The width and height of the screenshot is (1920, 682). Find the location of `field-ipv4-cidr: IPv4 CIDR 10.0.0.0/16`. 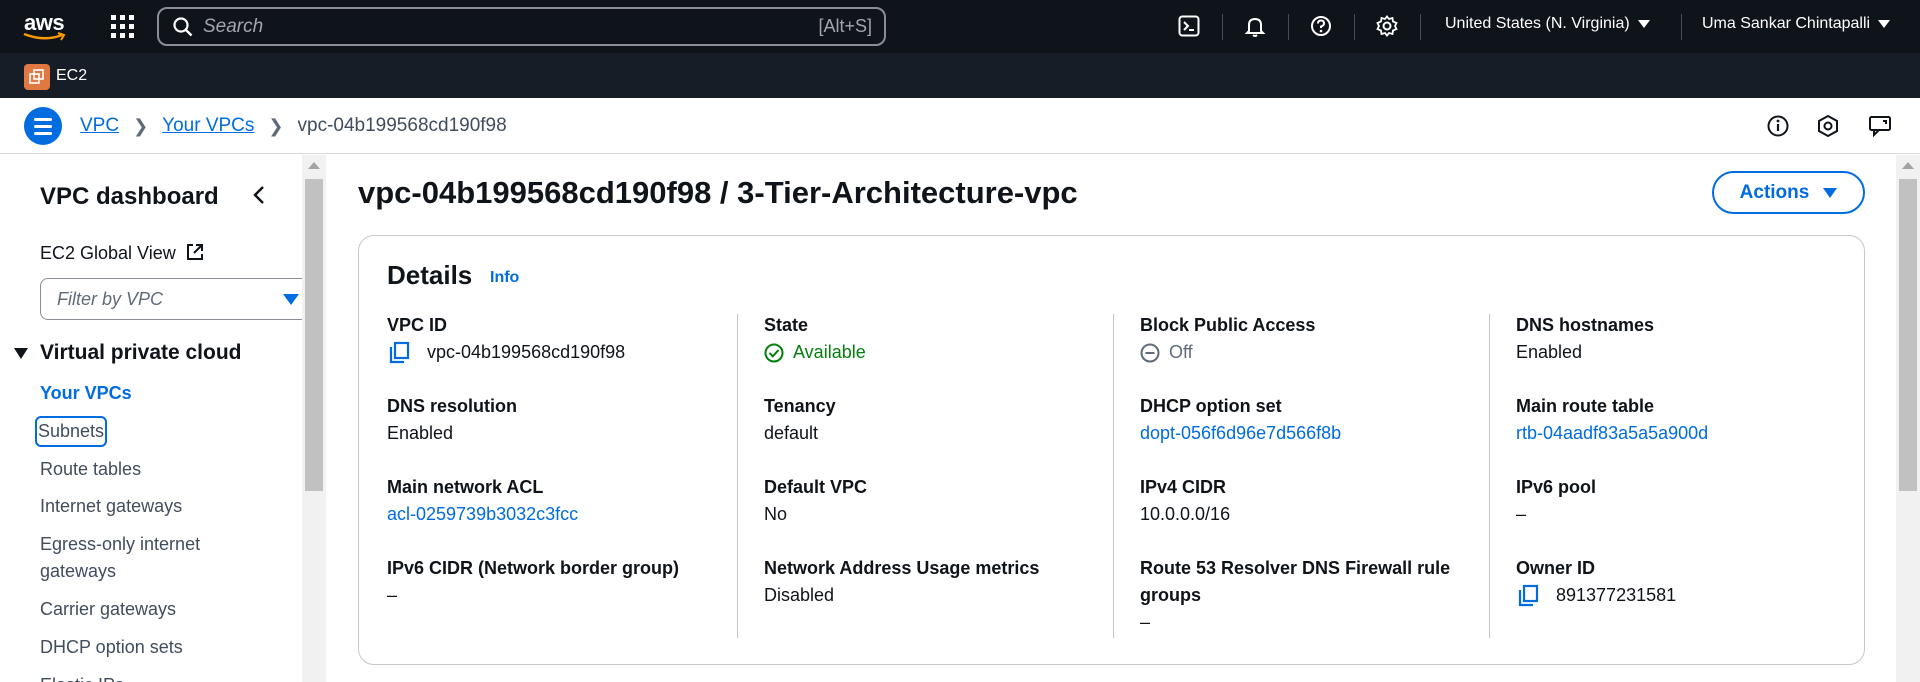

field-ipv4-cidr: IPv4 CIDR 10.0.0.0/16 is located at coordinates (1310, 501).